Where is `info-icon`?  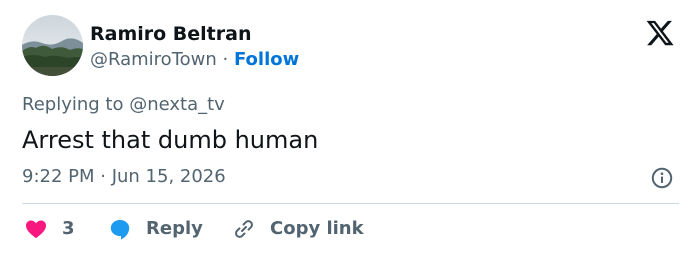 info-icon is located at coordinates (662, 178).